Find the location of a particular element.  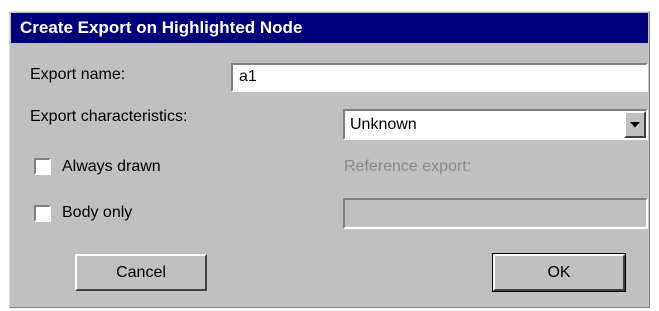

export-characteristics-value: Unknown is located at coordinates (383, 124).